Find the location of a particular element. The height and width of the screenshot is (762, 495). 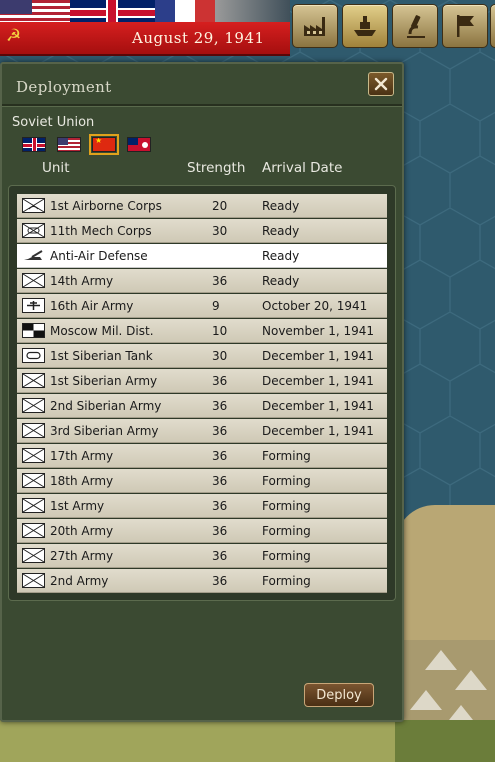

unit-name: 14th Army is located at coordinates (82, 281).